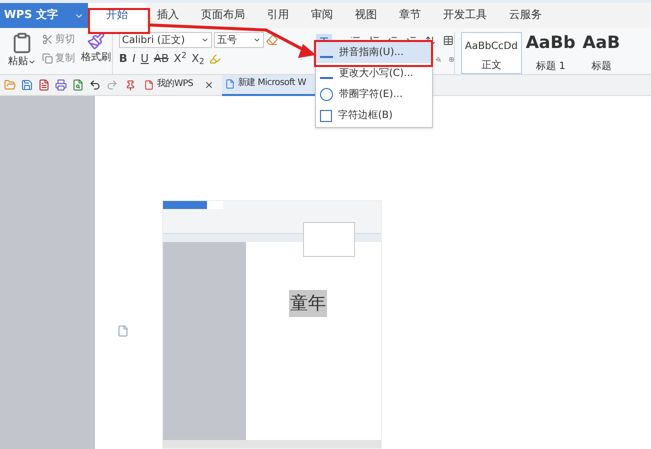 Image resolution: width=651 pixels, height=449 pixels. I want to click on format-painter-button: 格式刷, so click(96, 48).